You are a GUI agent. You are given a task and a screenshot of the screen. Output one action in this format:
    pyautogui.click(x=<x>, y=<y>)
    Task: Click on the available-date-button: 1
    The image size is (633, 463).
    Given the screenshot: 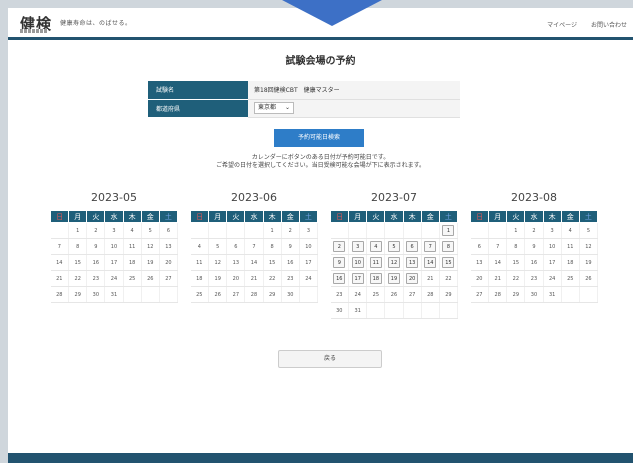 What is the action you would take?
    pyautogui.click(x=448, y=230)
    